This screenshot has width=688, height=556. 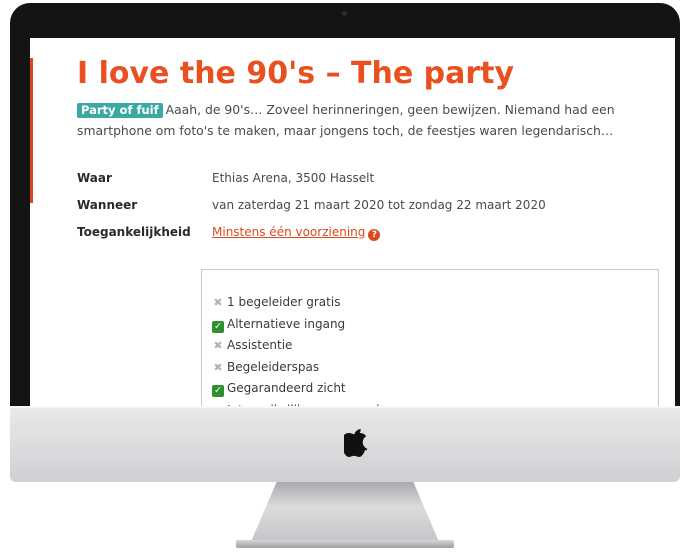 What do you see at coordinates (288, 232) in the screenshot?
I see `accessibility-link: Minstens één voorziening` at bounding box center [288, 232].